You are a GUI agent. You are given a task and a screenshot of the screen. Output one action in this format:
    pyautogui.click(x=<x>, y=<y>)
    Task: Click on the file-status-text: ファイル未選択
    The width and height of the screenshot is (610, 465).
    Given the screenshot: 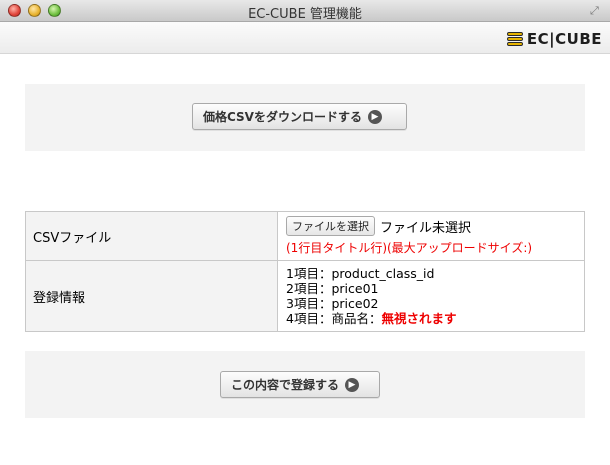 What is the action you would take?
    pyautogui.click(x=426, y=228)
    